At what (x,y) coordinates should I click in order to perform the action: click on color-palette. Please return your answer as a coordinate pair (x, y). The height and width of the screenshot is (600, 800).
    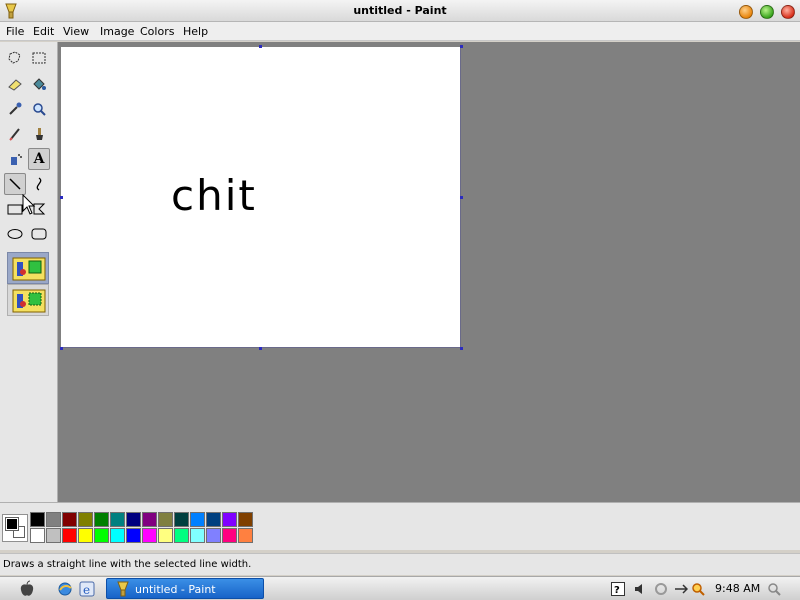
    Looking at the image, I should click on (400, 526).